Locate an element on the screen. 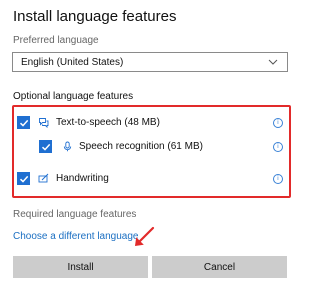 This screenshot has width=320, height=291. text-to-speech-checkbox is located at coordinates (23, 122).